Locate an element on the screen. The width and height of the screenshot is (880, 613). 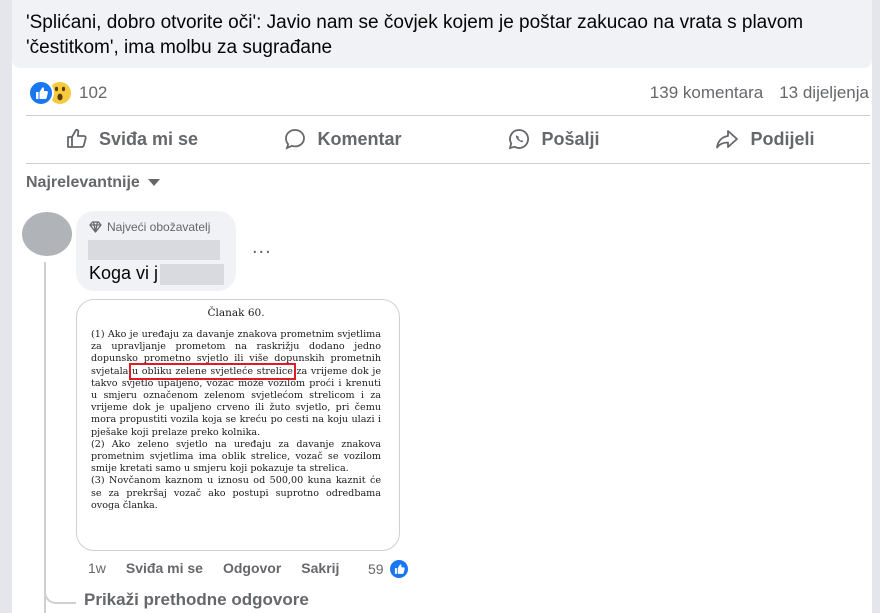
whatsapp-icon is located at coordinates (519, 139).